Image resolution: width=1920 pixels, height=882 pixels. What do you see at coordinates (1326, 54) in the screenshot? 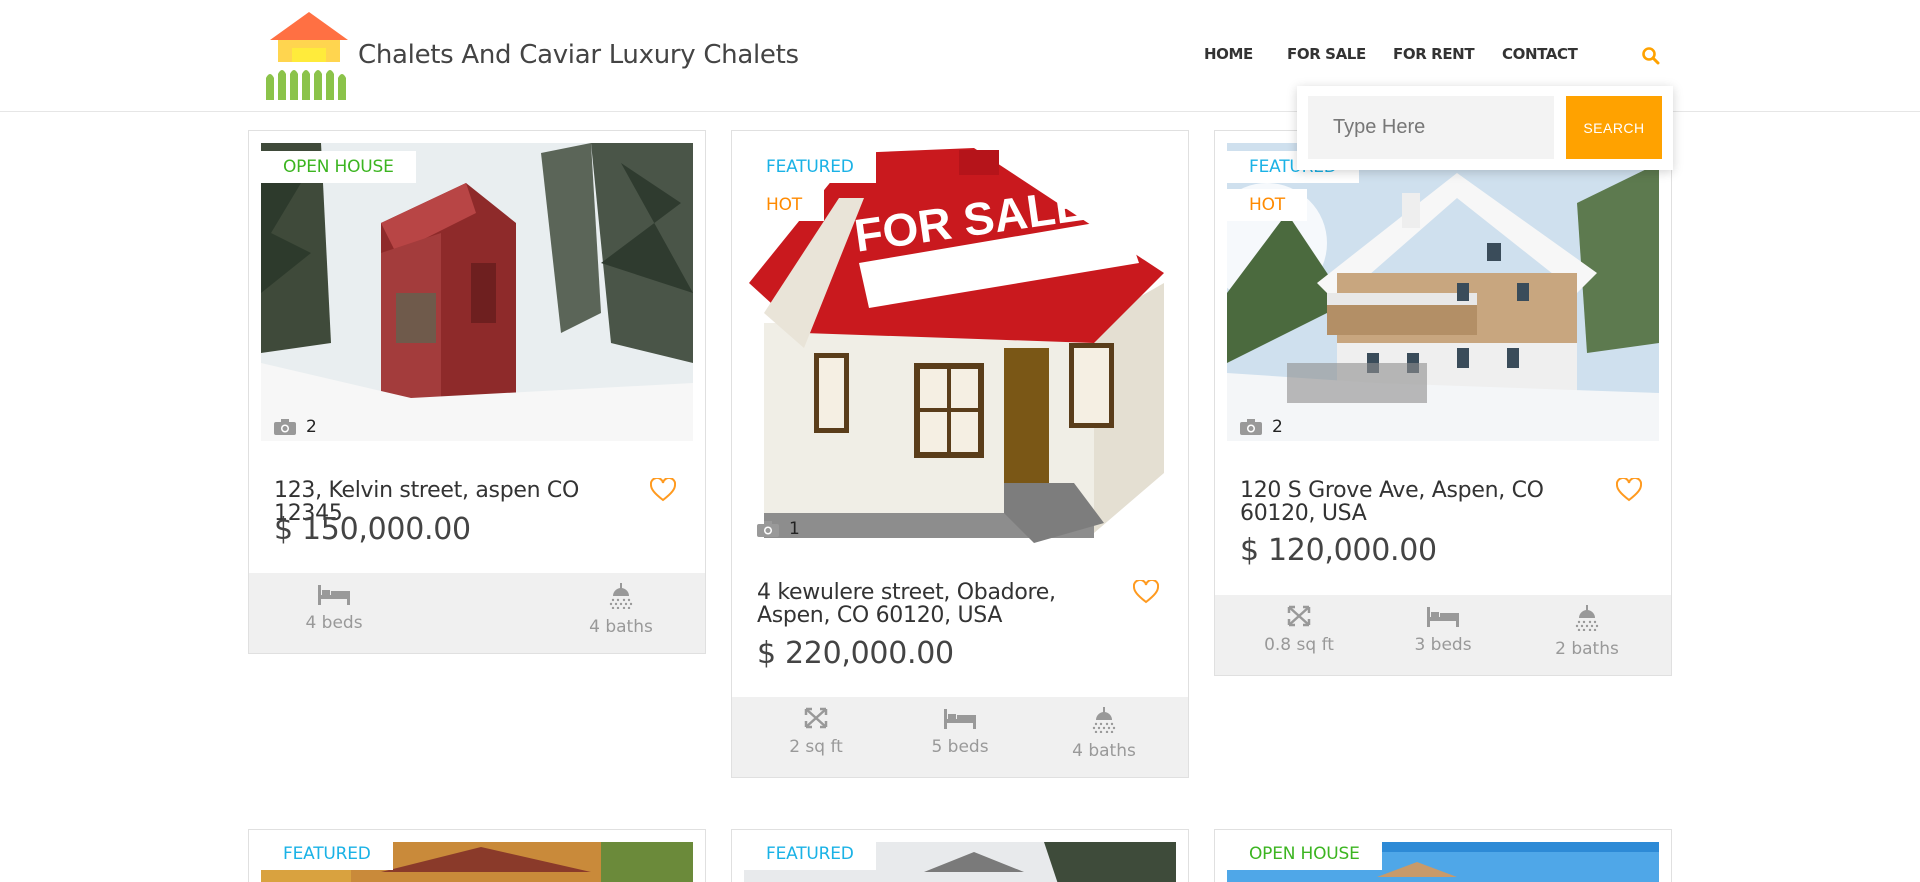
I see `nav-for-sale: FOR SALE` at bounding box center [1326, 54].